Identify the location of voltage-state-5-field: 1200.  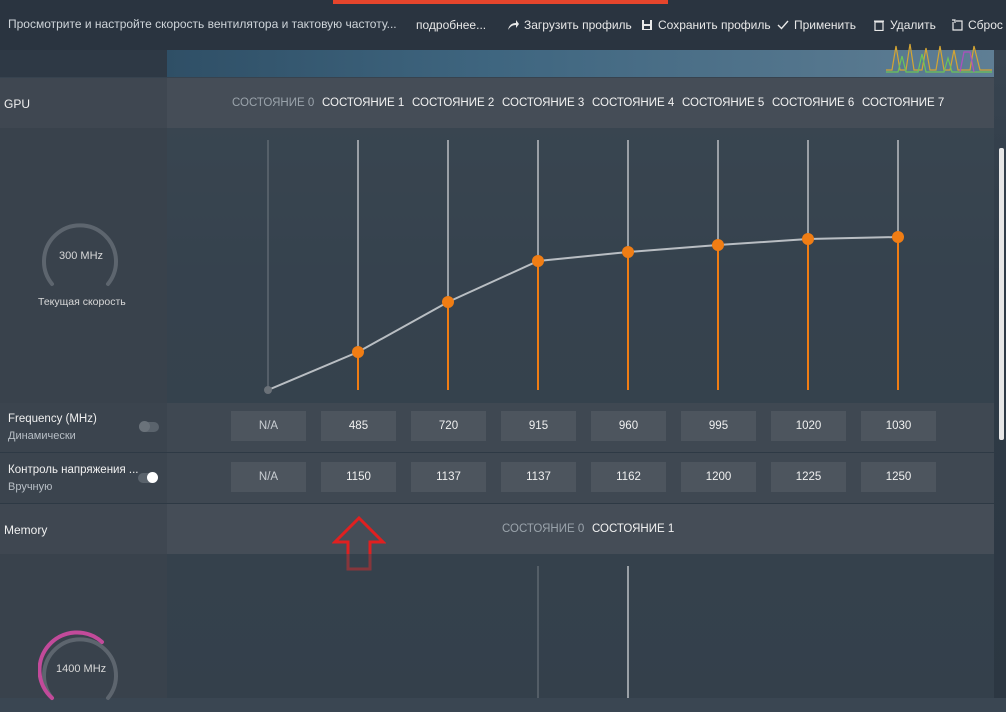
(718, 477).